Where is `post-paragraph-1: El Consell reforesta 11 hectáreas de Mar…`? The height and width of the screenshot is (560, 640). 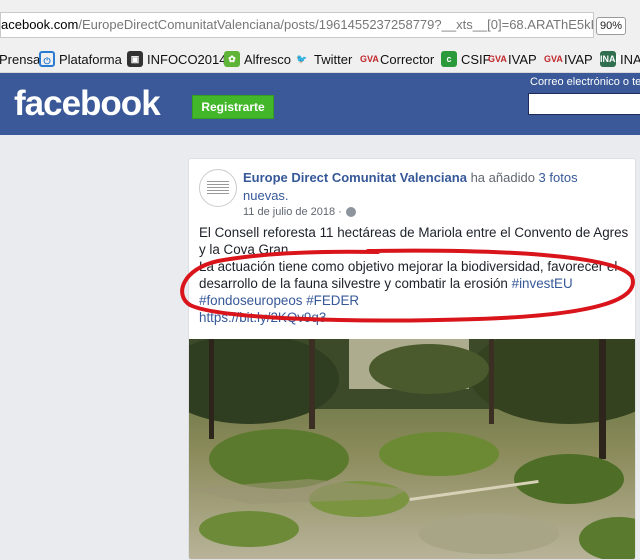 post-paragraph-1: El Consell reforesta 11 hectáreas de Mar… is located at coordinates (414, 241).